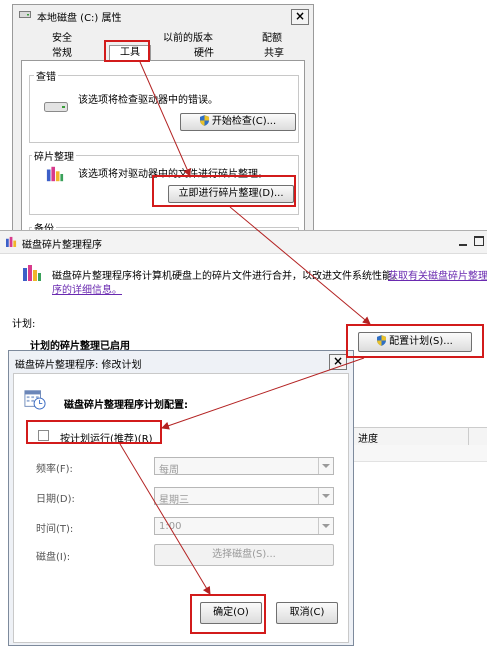 This screenshot has height=648, width=487. I want to click on drive-icon, so click(25, 14).